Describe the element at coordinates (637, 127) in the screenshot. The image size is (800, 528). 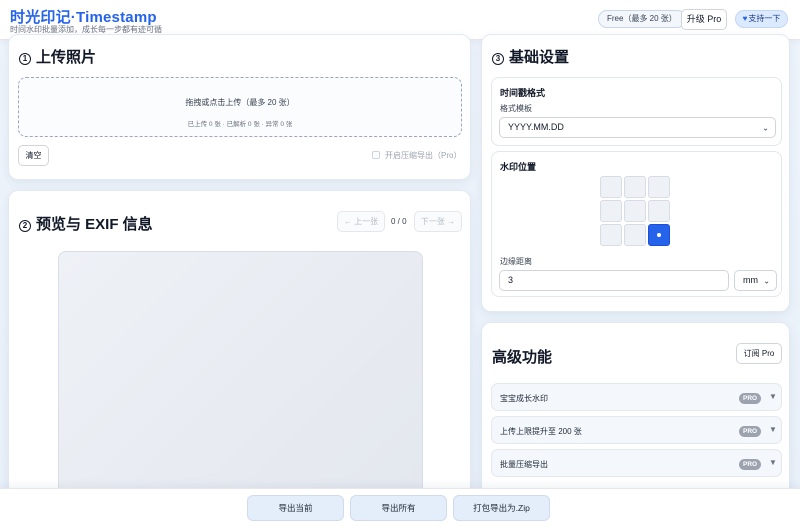
I see `format-template-select: YYYY.MM.DD ⌄` at that location.